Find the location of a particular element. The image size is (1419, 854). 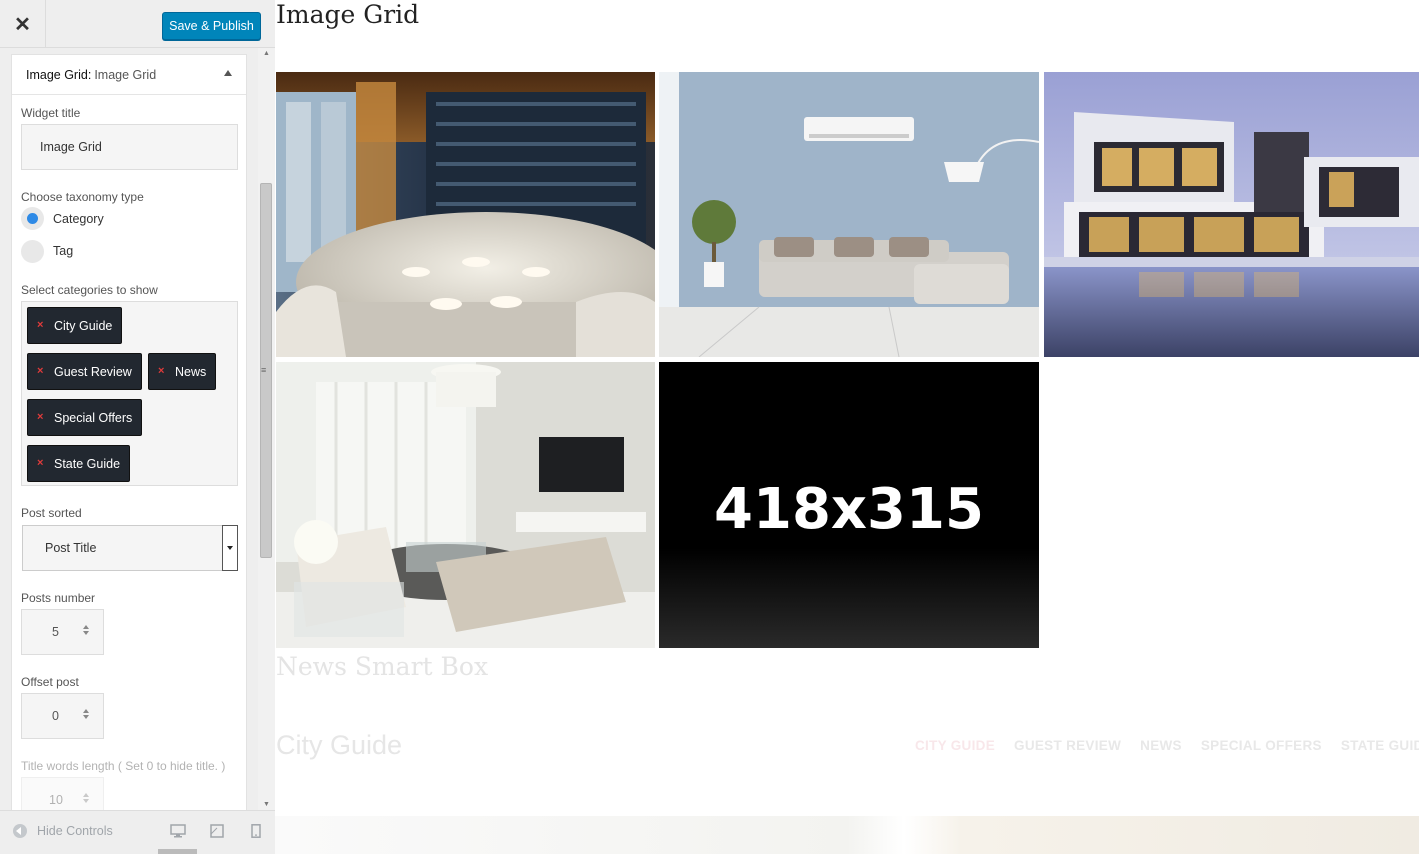

title-words-value: 10 is located at coordinates (56, 800).